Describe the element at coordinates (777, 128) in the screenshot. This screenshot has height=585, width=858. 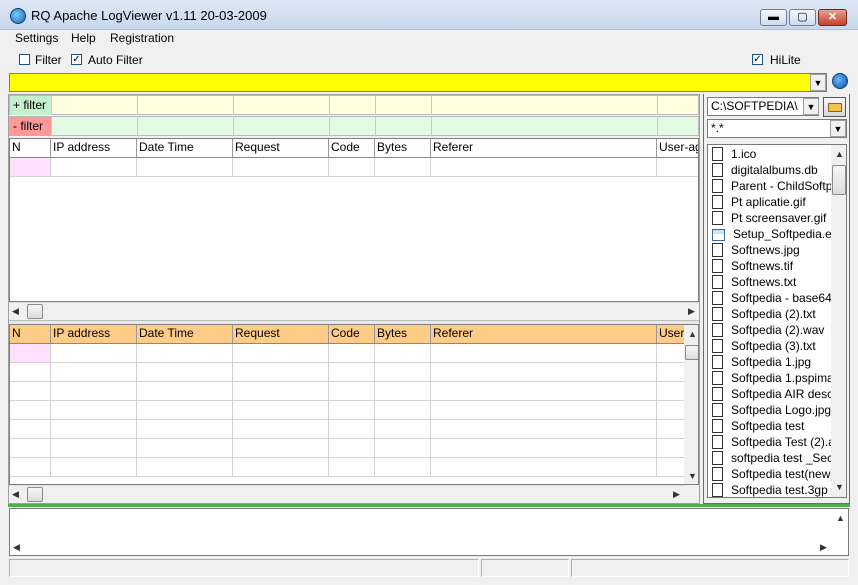
I see `file-mask-combo: *.*` at that location.